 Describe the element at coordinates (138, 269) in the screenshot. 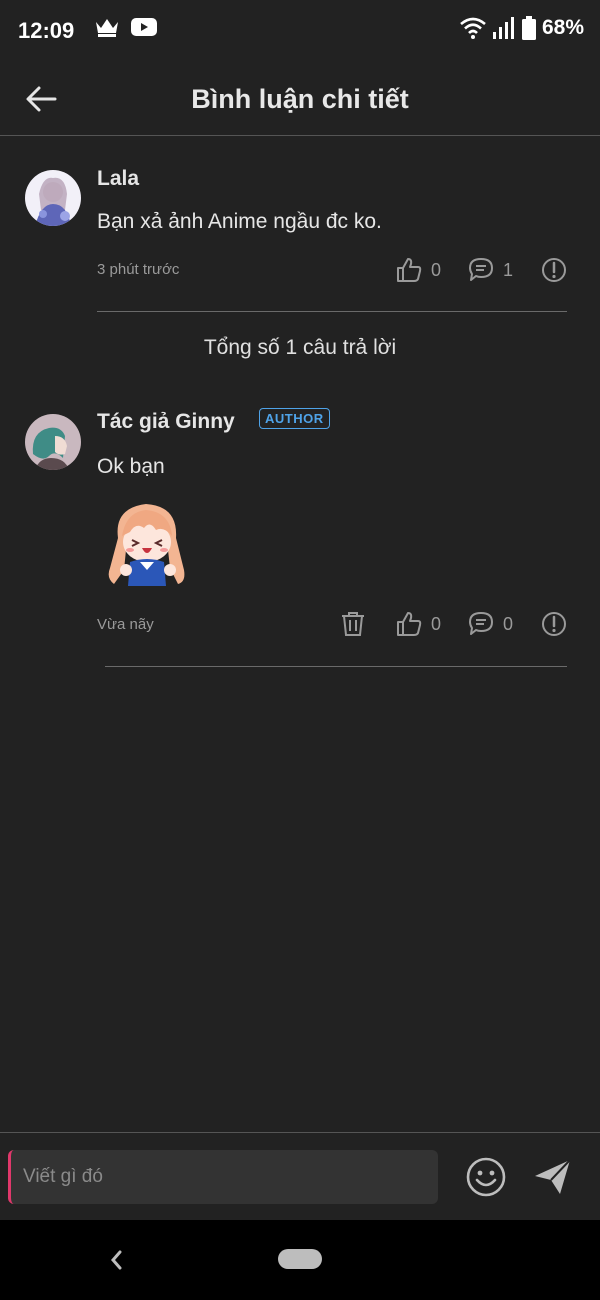

I see `timestamp: 3 phút trước` at that location.